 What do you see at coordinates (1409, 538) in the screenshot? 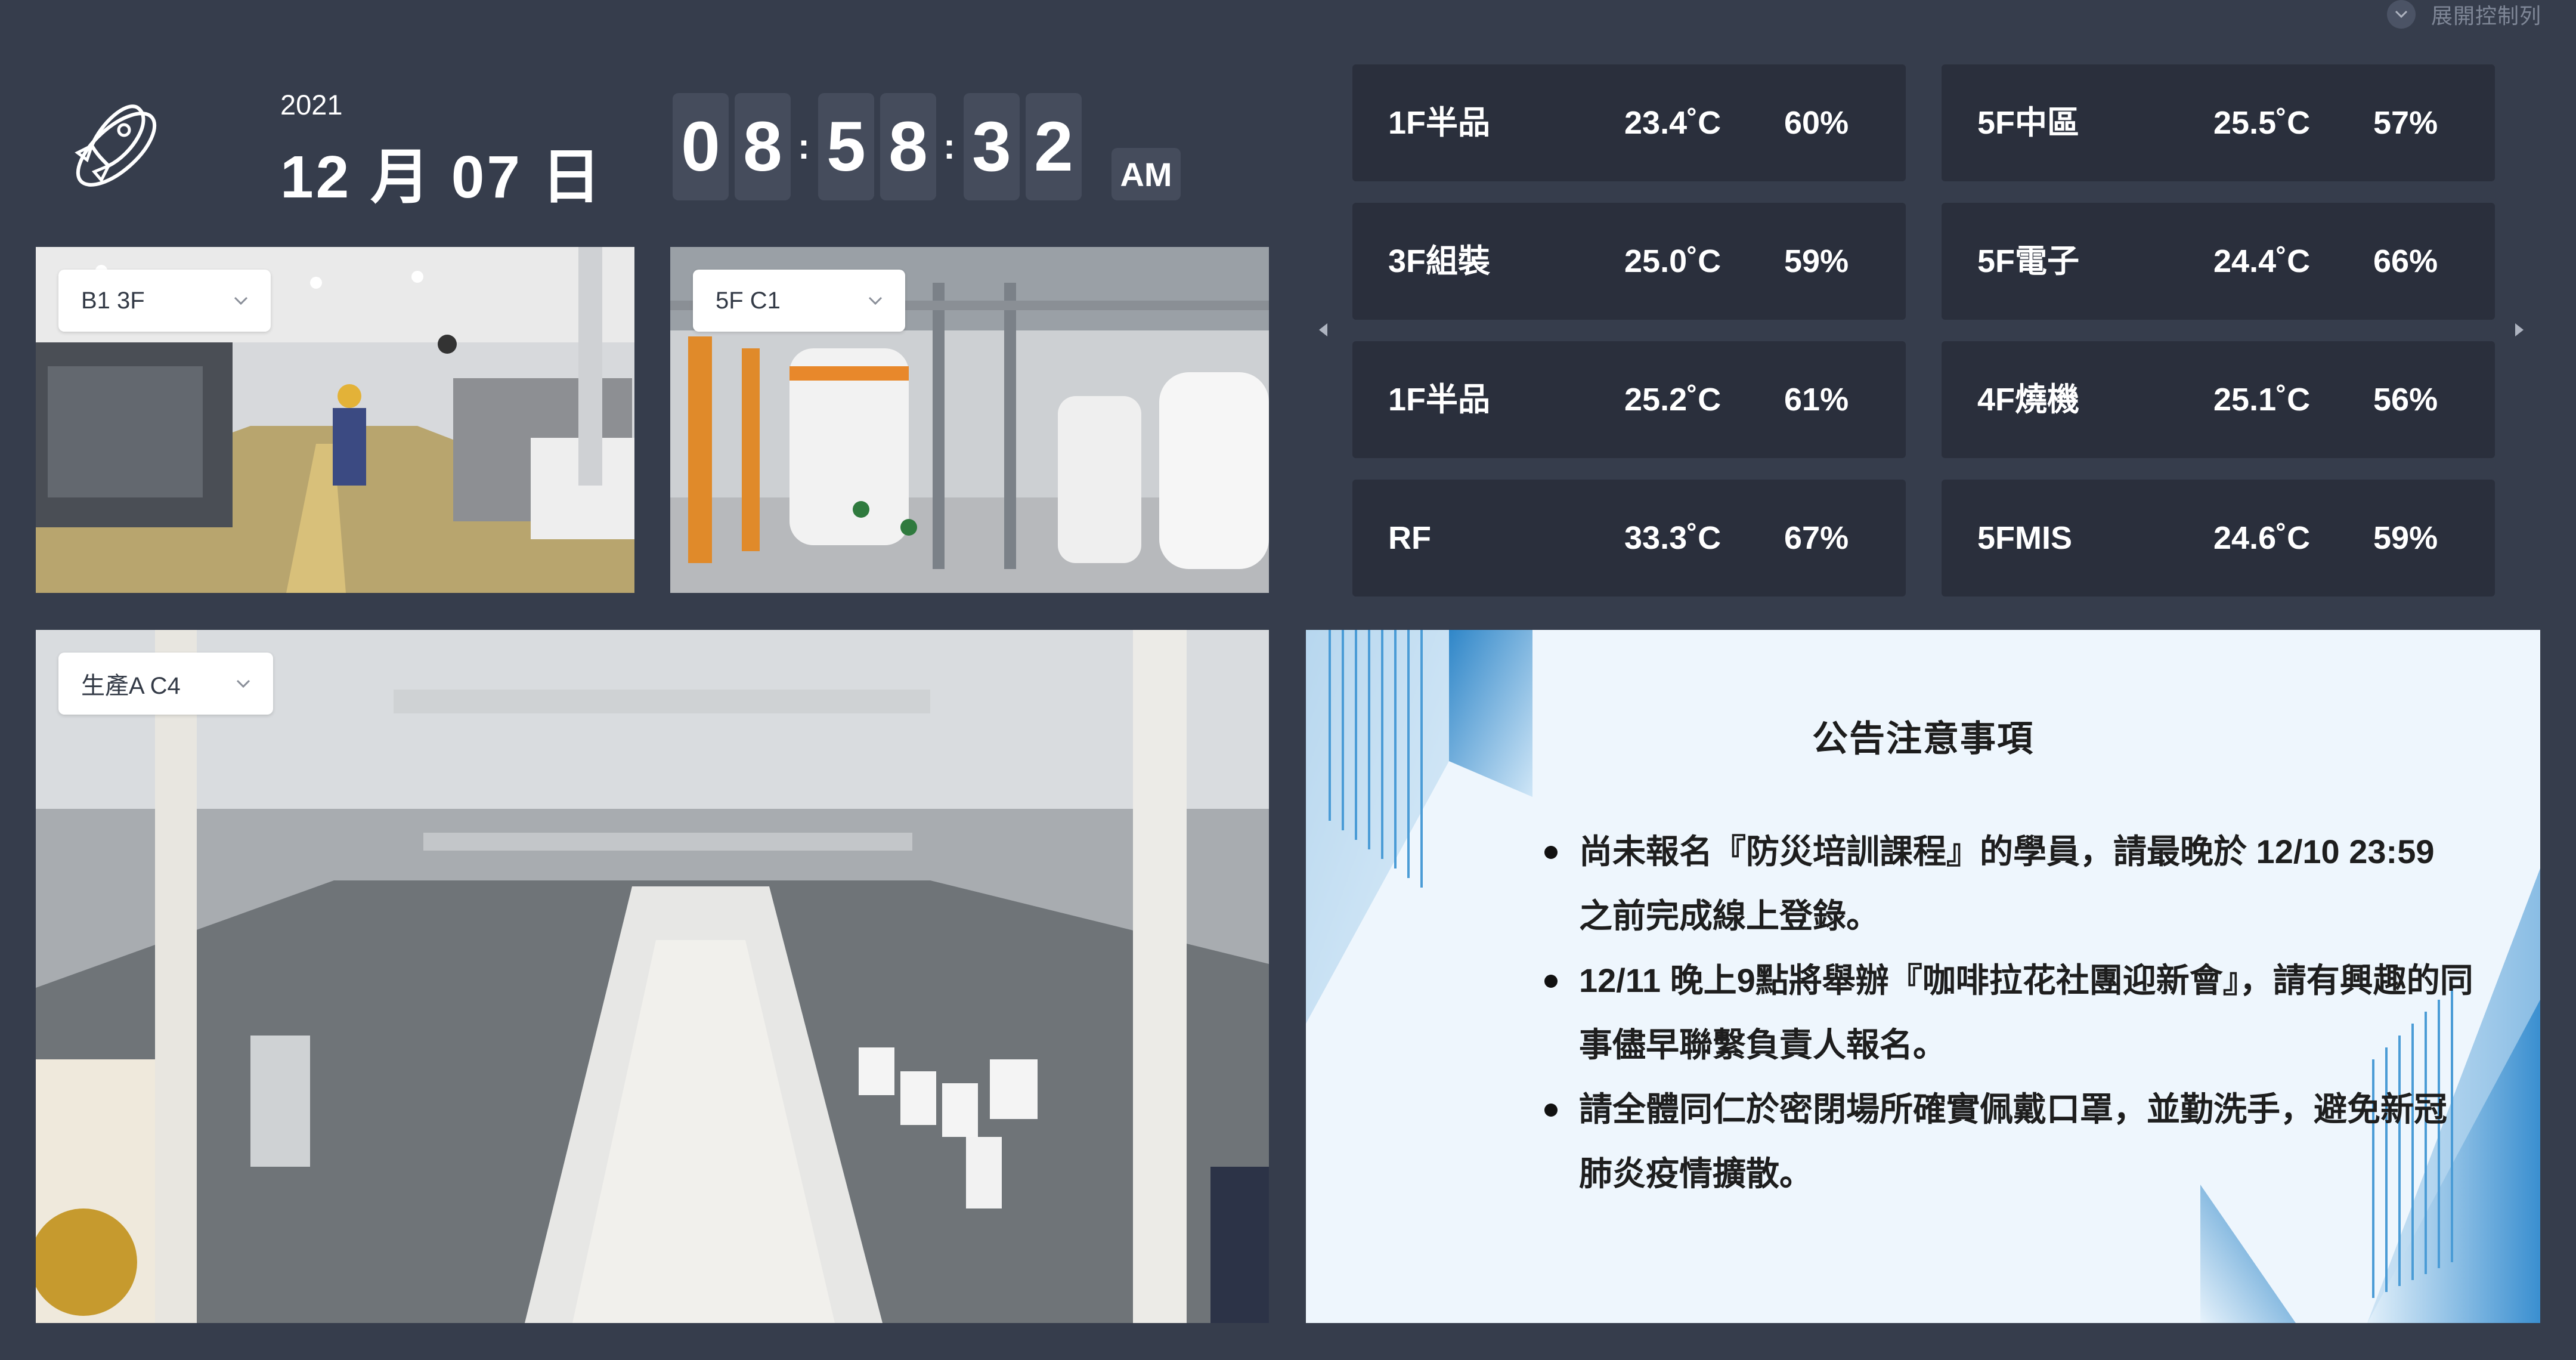
I see `sensor-location: RF` at bounding box center [1409, 538].